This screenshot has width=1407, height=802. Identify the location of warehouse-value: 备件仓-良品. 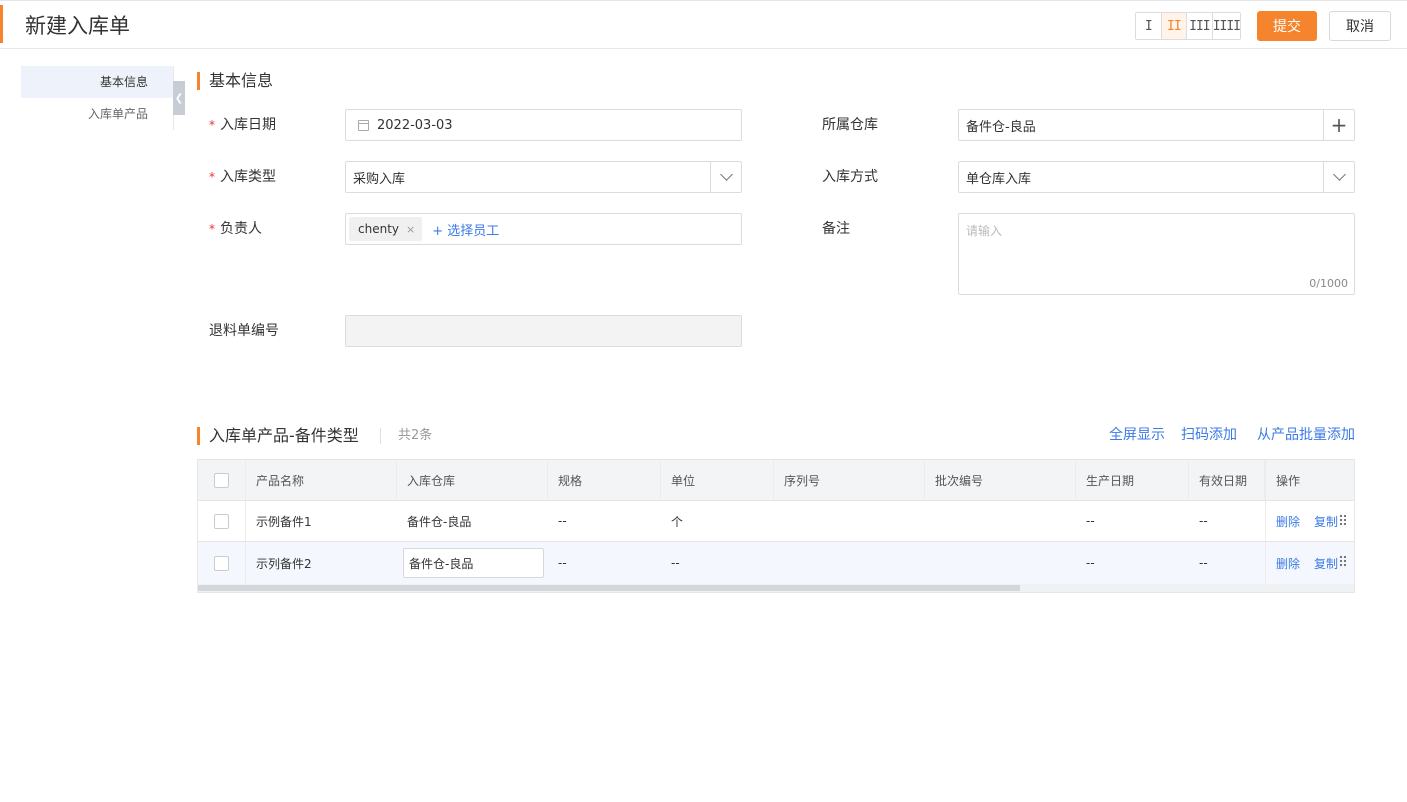
(1001, 127).